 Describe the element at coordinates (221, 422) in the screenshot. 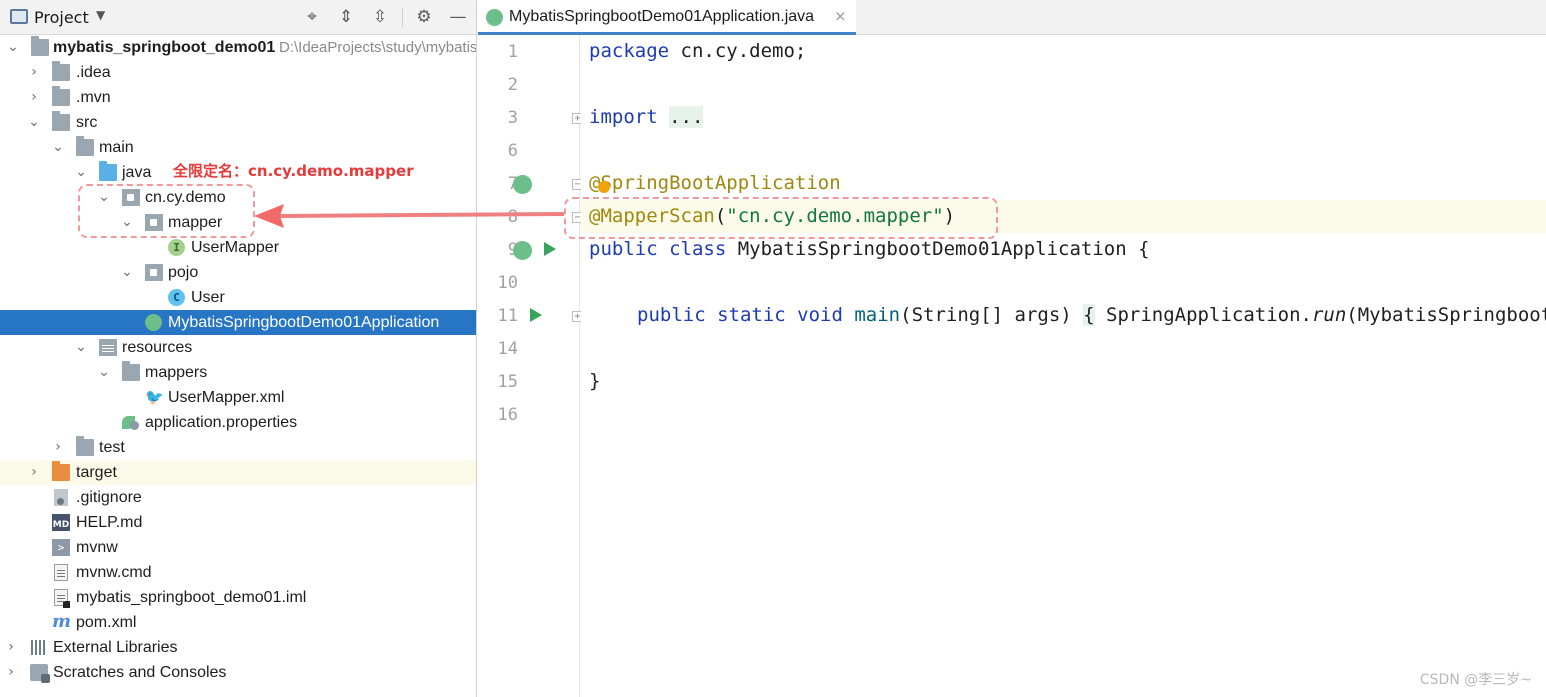

I see `tree-item-label: application.properties` at that location.